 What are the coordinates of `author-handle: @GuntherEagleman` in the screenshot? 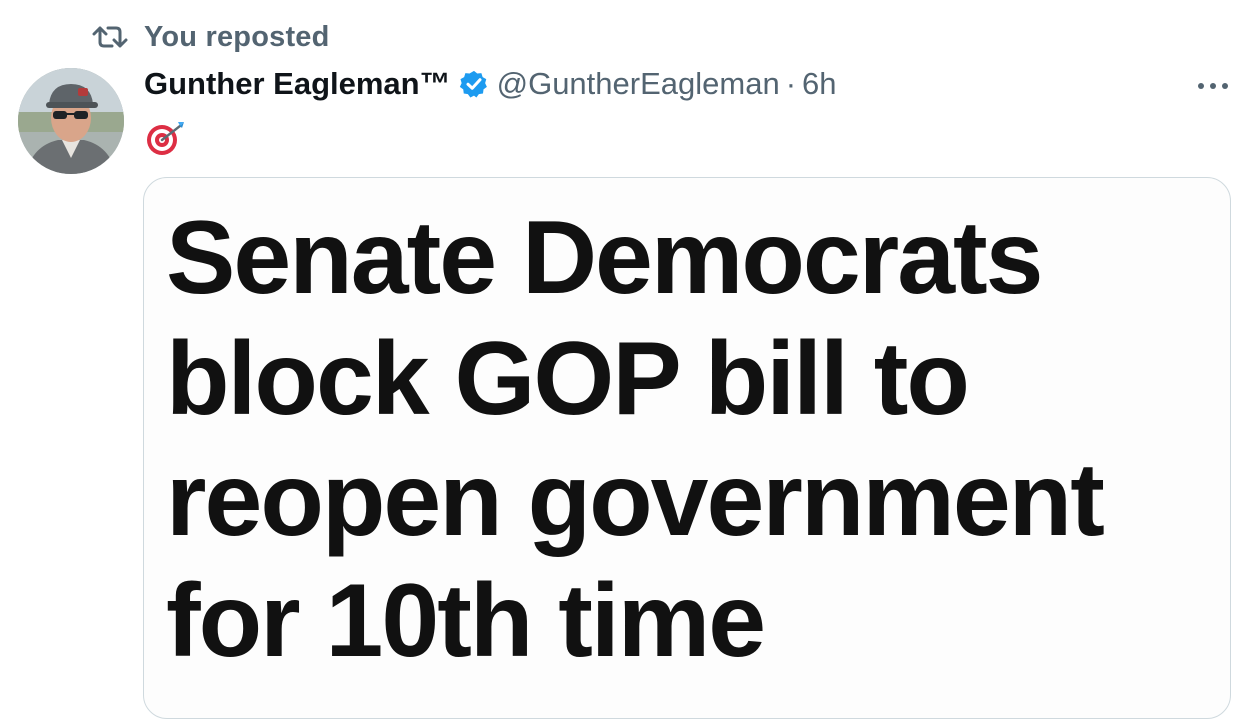 It's located at (638, 84).